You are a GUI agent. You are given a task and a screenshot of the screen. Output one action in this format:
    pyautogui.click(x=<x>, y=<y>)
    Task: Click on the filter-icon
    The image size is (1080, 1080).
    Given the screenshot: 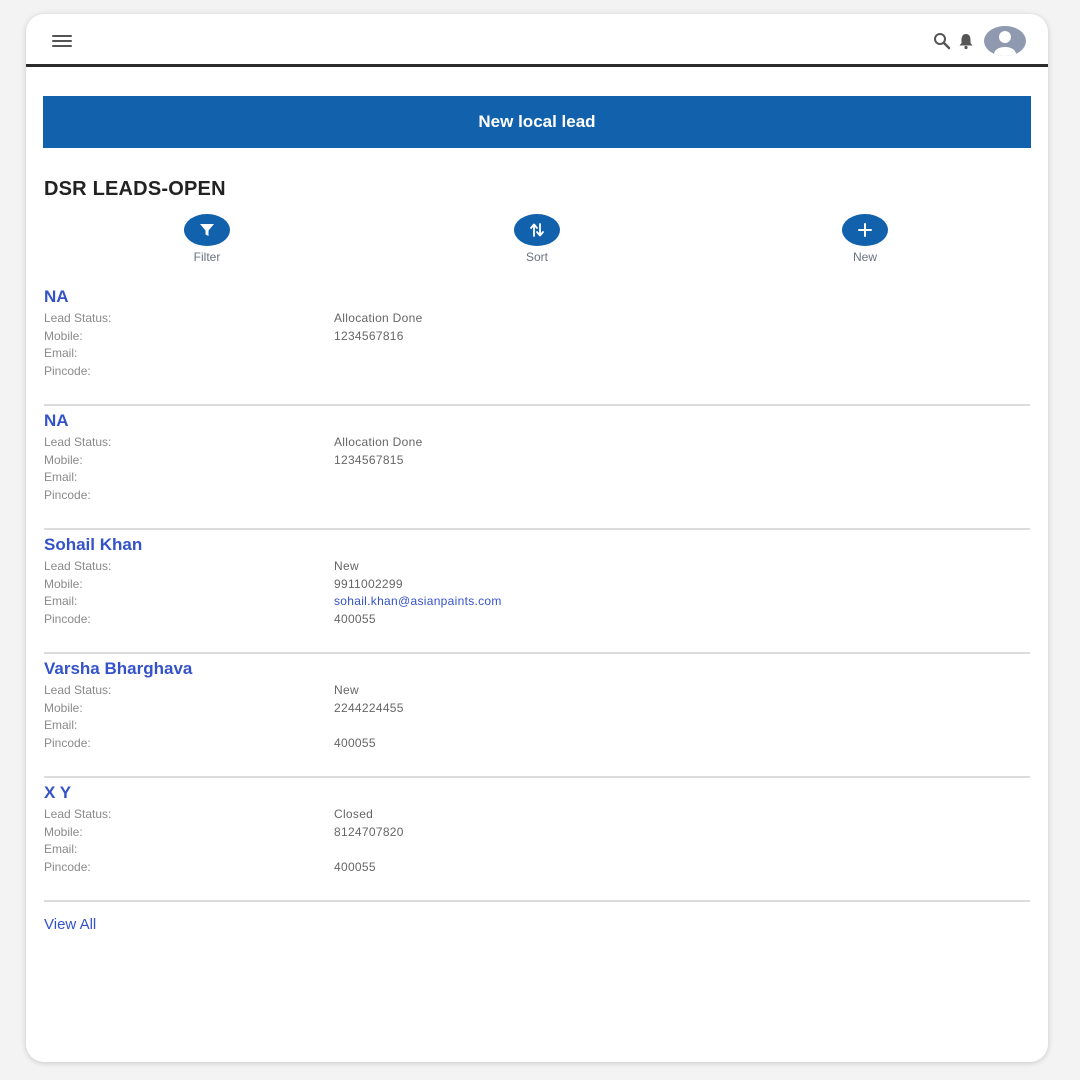 What is the action you would take?
    pyautogui.click(x=207, y=230)
    